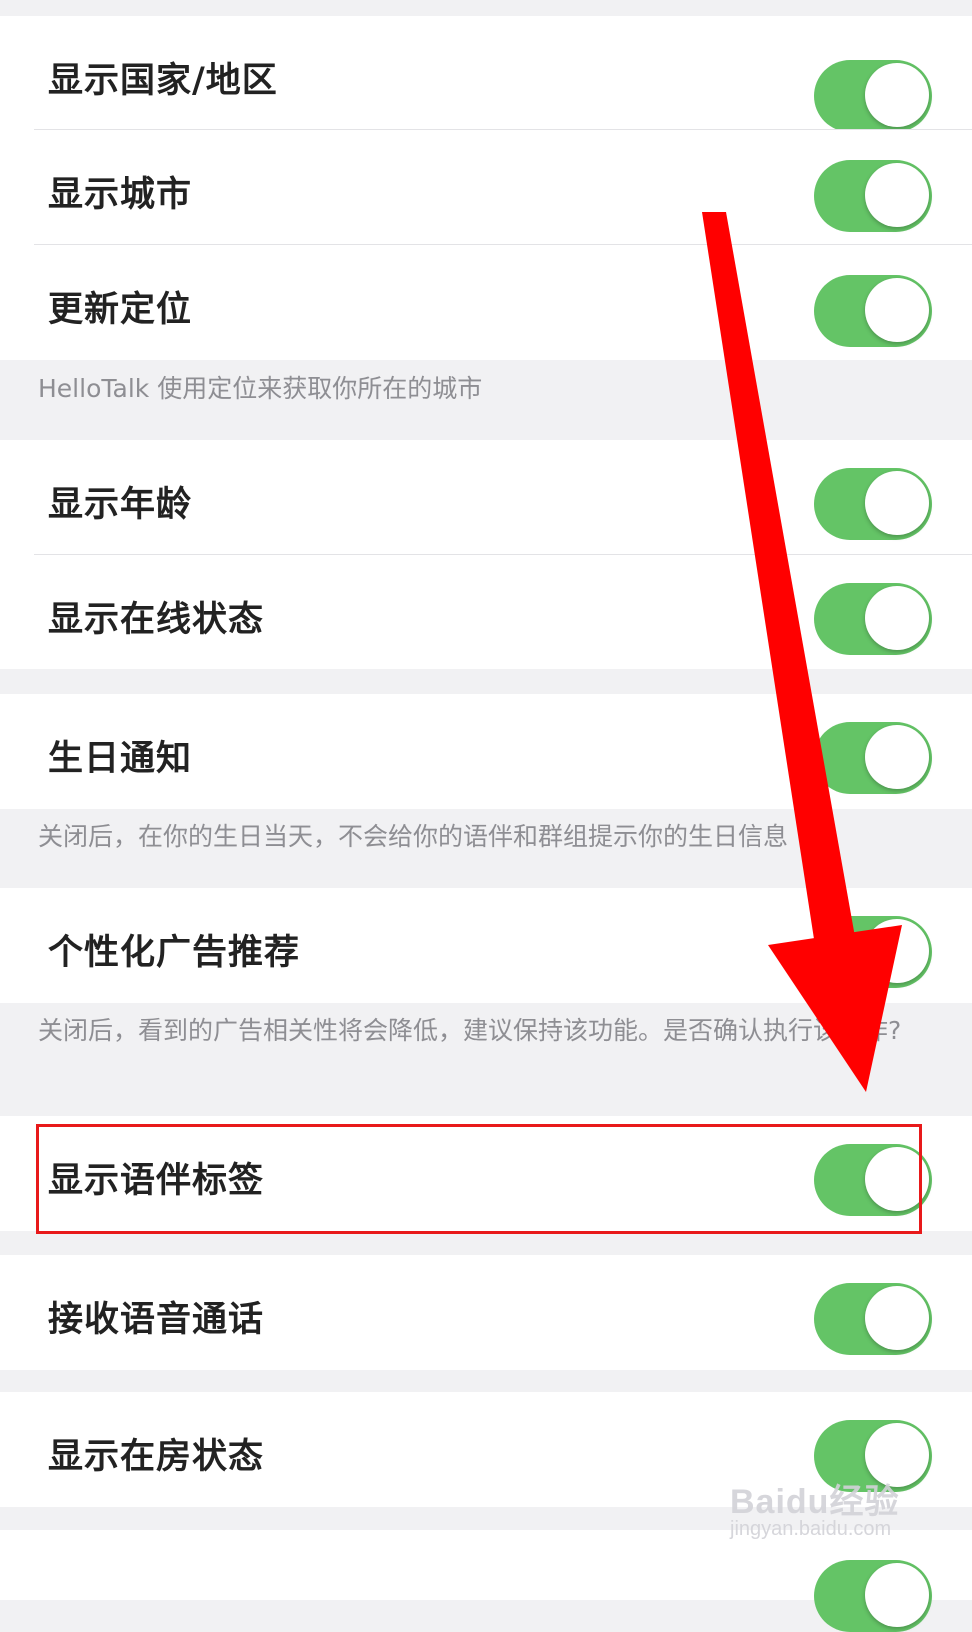 This screenshot has width=972, height=1632. Describe the element at coordinates (156, 1320) in the screenshot. I see `setting-label: 接收语音通话` at that location.